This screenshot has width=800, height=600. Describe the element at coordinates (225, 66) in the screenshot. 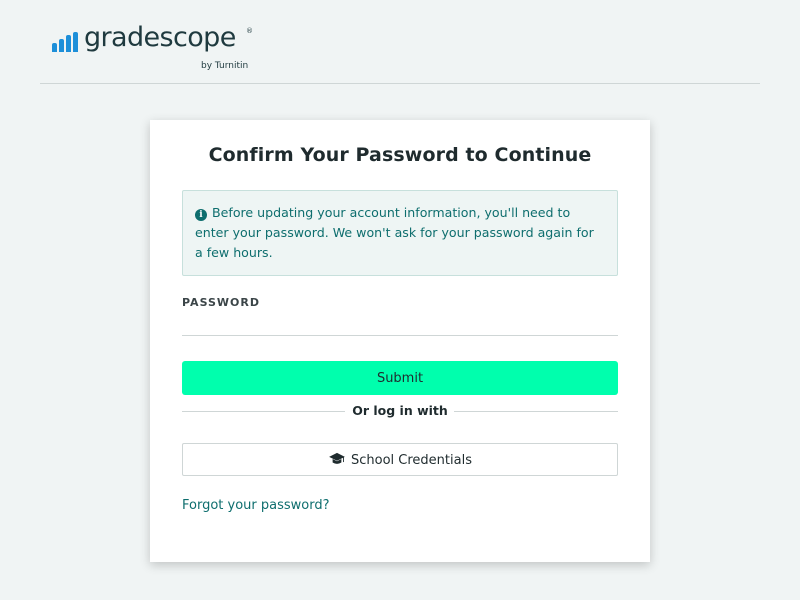

I see `logo-tagline: by Turnitin` at that location.